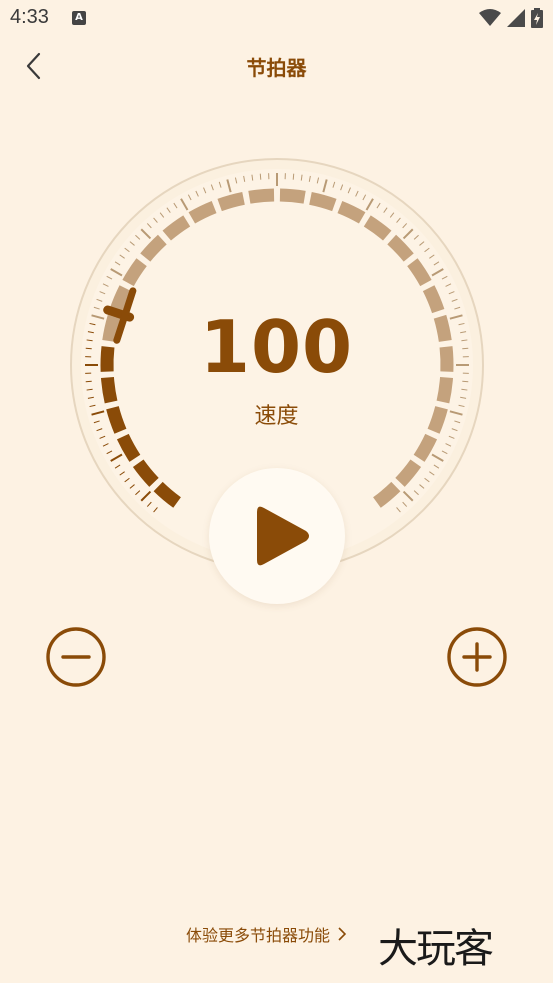 This screenshot has width=553, height=983. What do you see at coordinates (29, 17) in the screenshot?
I see `status-time: 4:33` at bounding box center [29, 17].